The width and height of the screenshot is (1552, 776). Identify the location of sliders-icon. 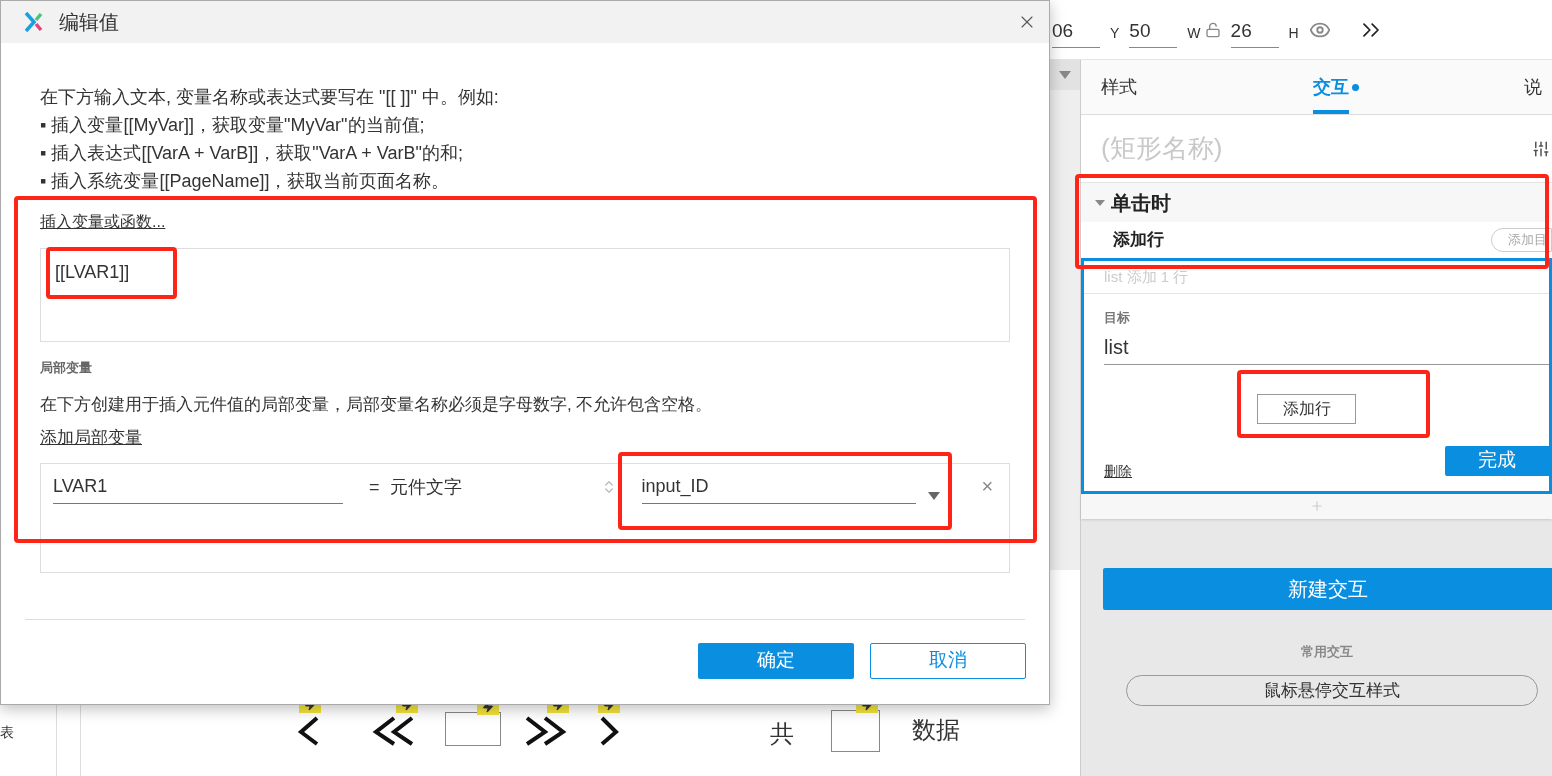
(1541, 148).